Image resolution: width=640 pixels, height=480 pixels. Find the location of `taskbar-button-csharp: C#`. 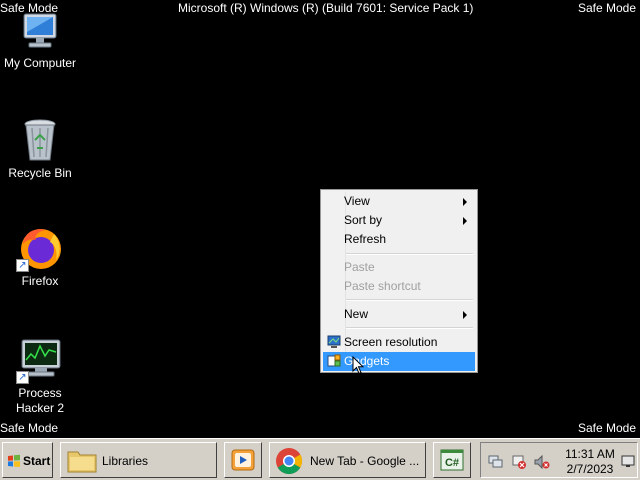

taskbar-button-csharp: C# is located at coordinates (452, 460).